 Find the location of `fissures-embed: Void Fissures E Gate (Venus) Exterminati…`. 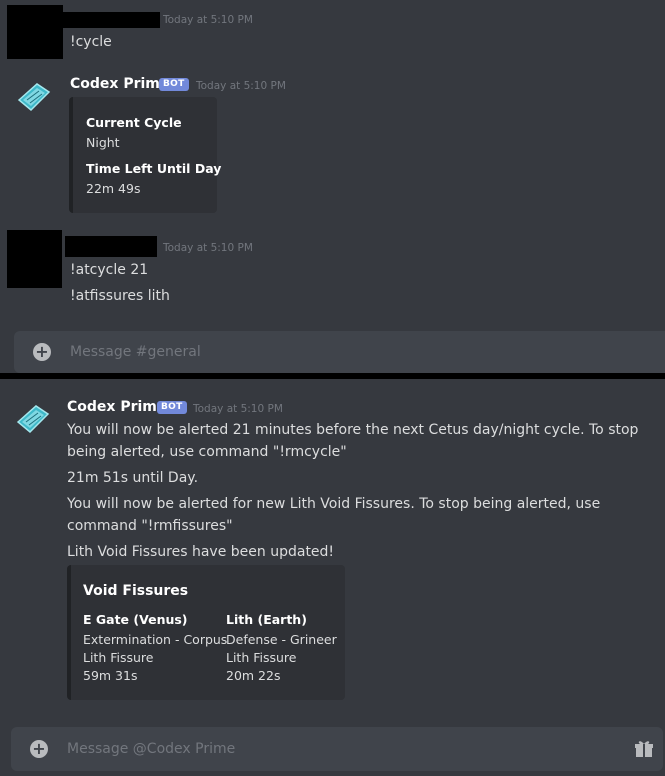

fissures-embed: Void Fissures E Gate (Venus) Exterminati… is located at coordinates (206, 632).